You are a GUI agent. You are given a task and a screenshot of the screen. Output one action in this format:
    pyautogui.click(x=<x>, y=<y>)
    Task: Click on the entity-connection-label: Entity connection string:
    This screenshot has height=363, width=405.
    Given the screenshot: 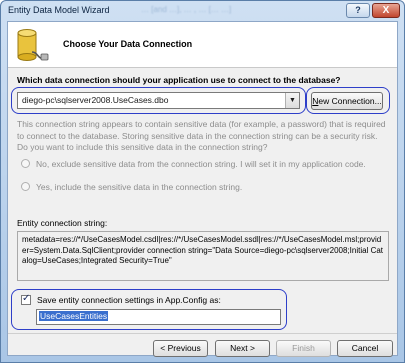 What is the action you would take?
    pyautogui.click(x=62, y=223)
    